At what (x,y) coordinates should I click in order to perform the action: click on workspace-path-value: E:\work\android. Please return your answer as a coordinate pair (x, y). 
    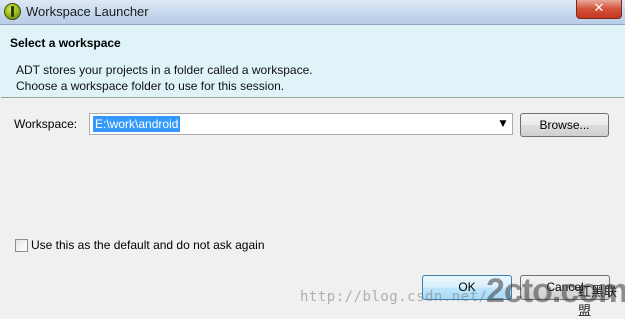
    Looking at the image, I should click on (137, 124).